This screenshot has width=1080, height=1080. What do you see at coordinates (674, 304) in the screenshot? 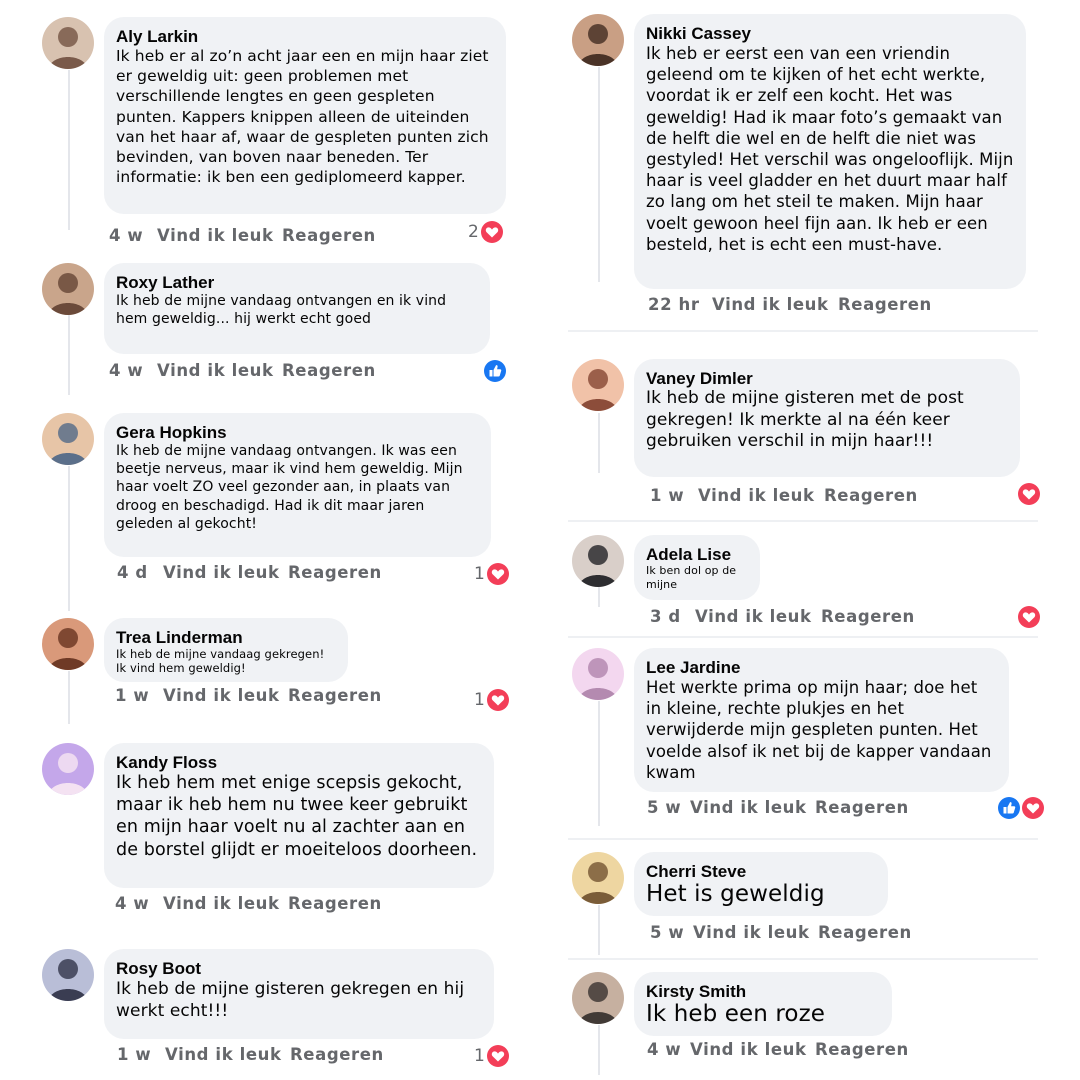
I see `comment-timestamp: 22 hr` at bounding box center [674, 304].